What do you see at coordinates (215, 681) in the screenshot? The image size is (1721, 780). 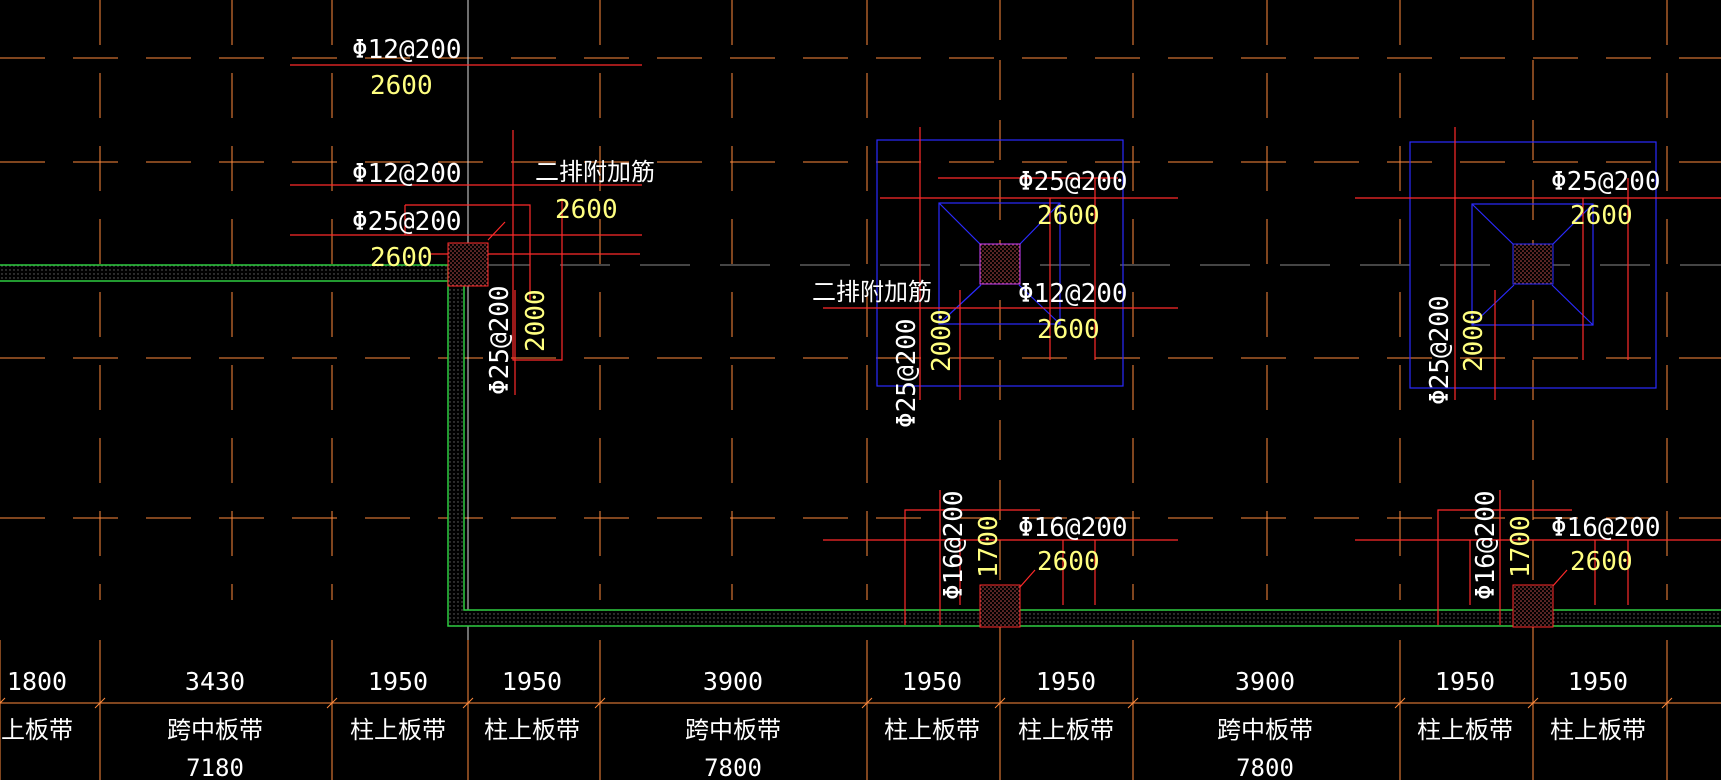 I see `dimension-value: 3430` at bounding box center [215, 681].